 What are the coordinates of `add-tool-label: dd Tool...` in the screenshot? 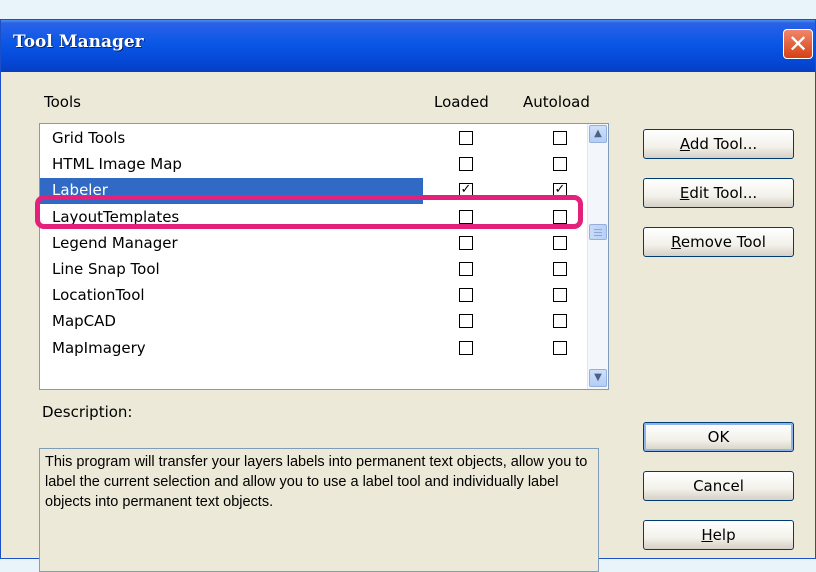 It's located at (723, 144).